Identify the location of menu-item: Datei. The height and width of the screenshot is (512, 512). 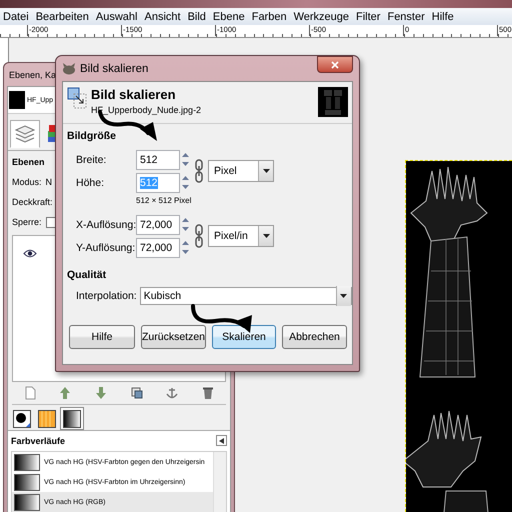
(16, 16).